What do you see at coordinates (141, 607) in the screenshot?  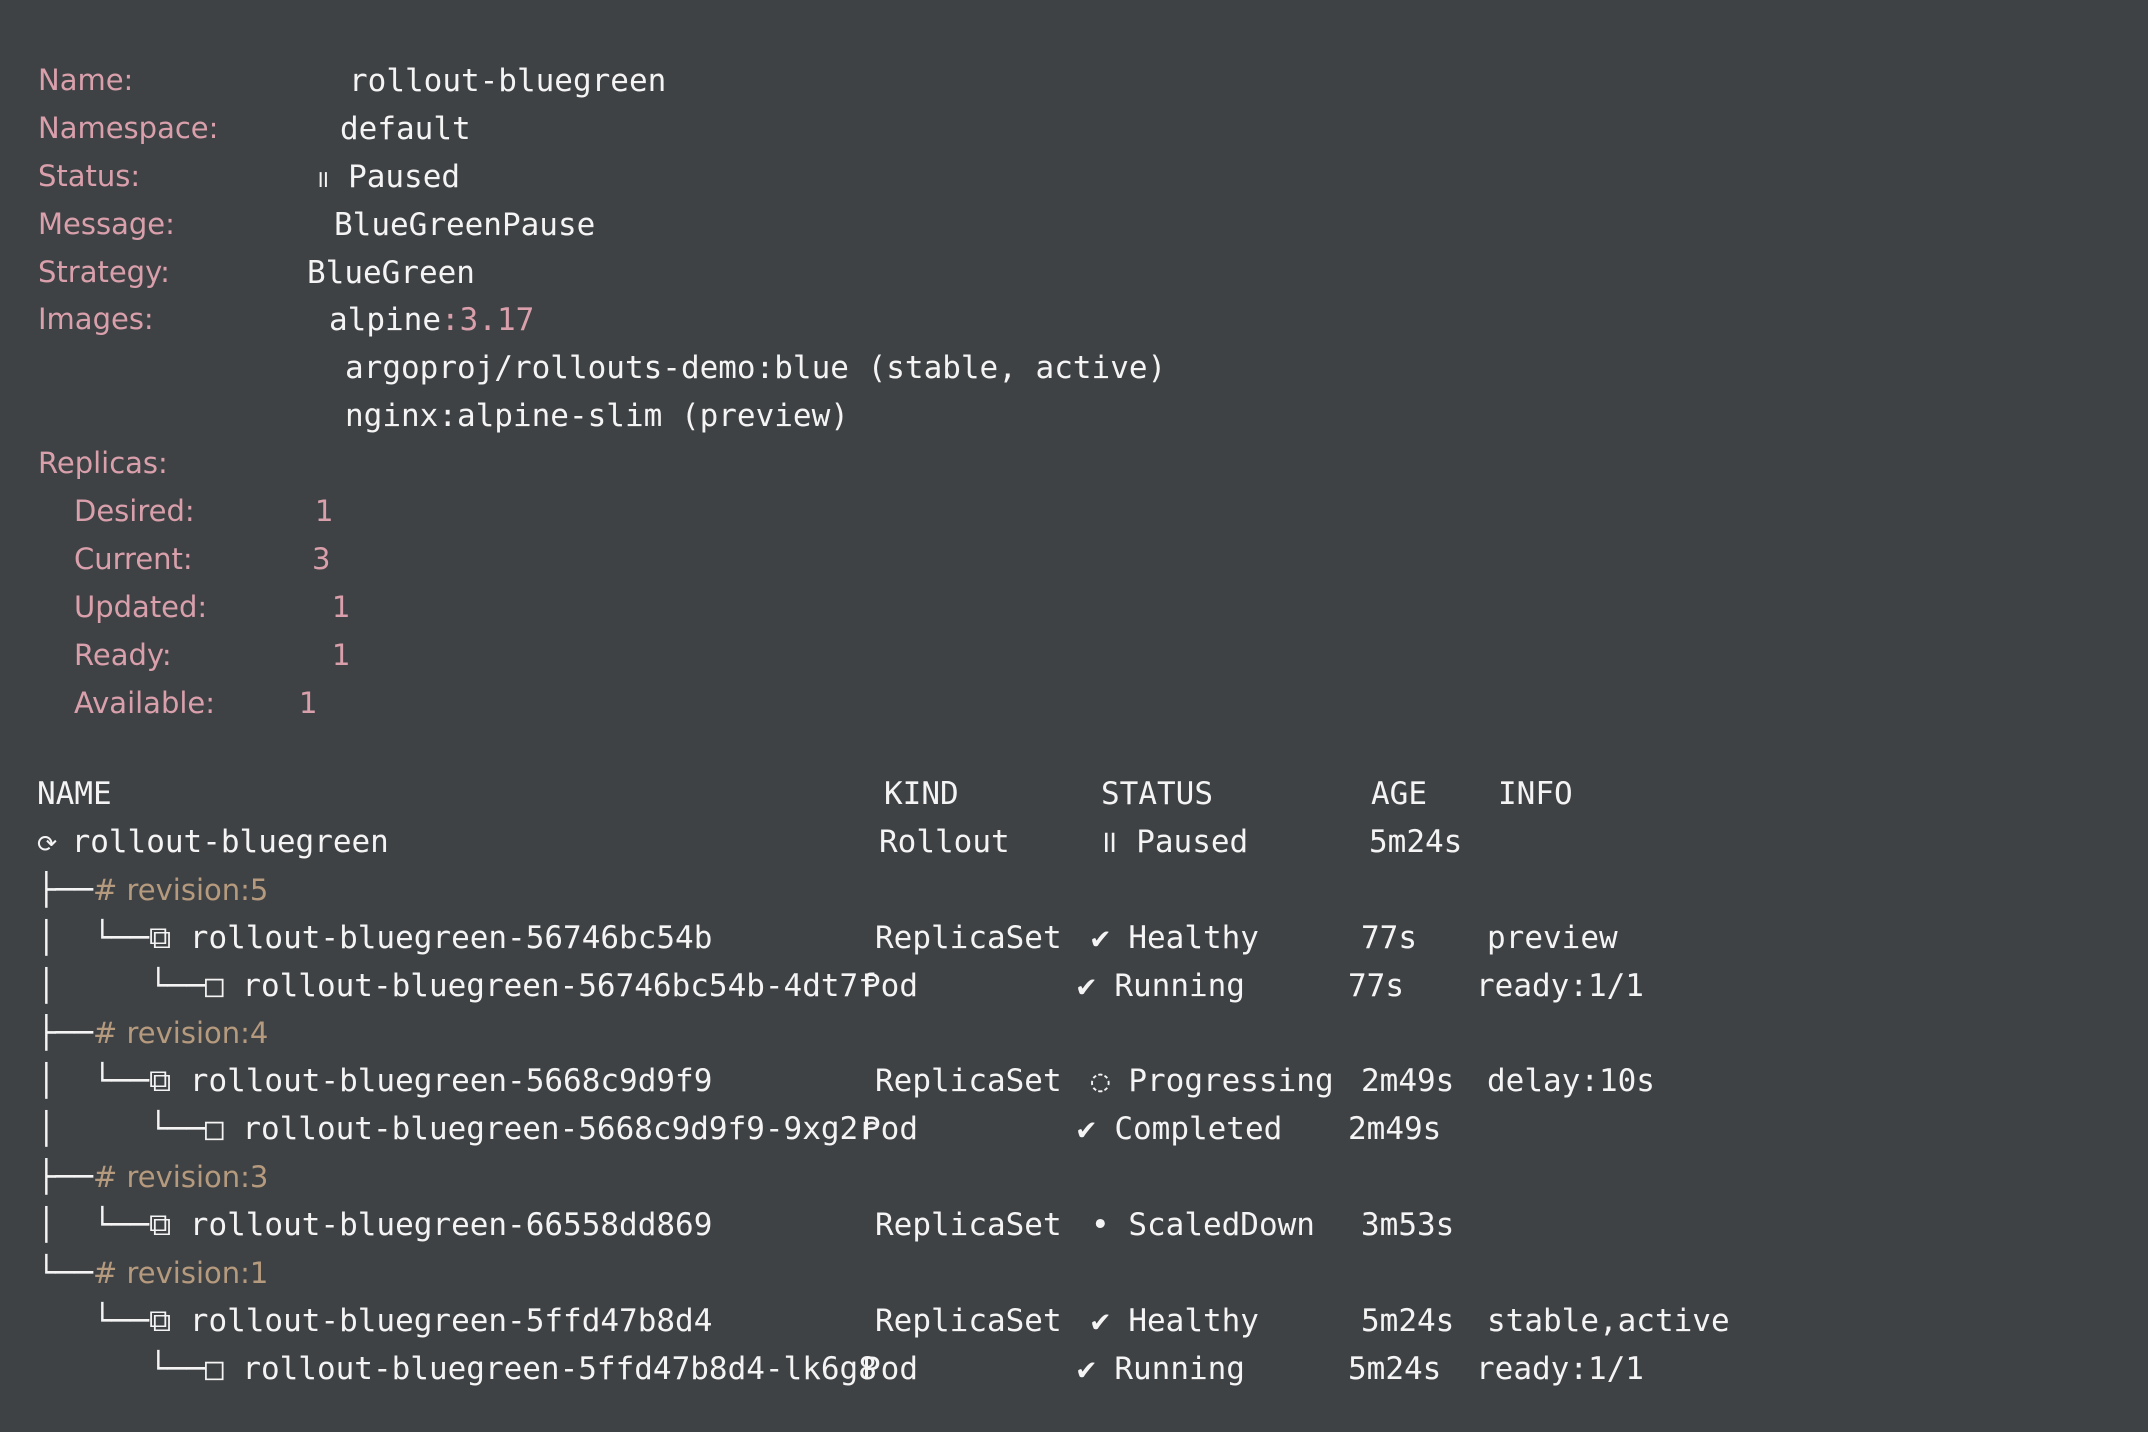 I see `updated-label: Updated:` at bounding box center [141, 607].